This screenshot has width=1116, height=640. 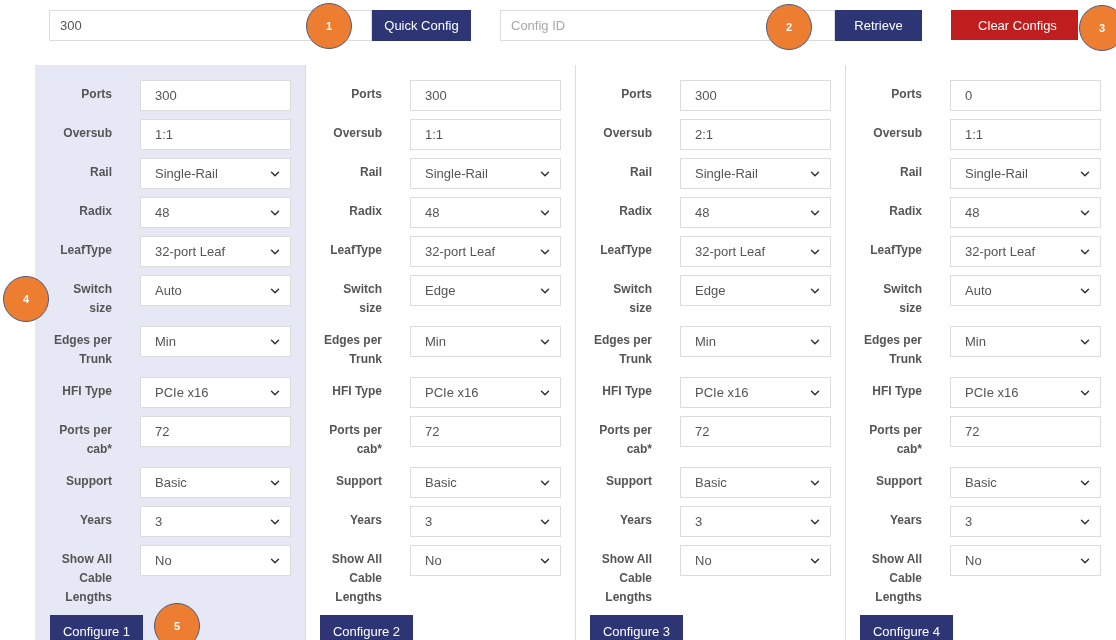 What do you see at coordinates (789, 27) in the screenshot?
I see `step-badge: 2` at bounding box center [789, 27].